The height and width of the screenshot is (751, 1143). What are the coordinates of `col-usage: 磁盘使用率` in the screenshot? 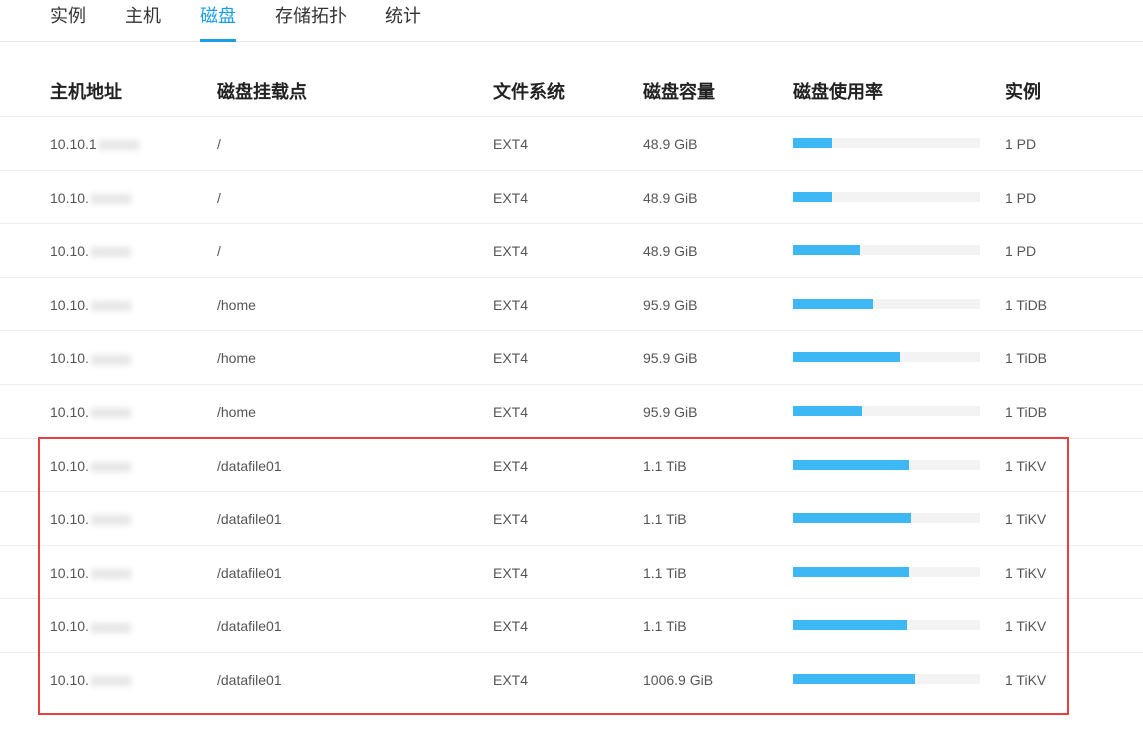 It's located at (838, 92).